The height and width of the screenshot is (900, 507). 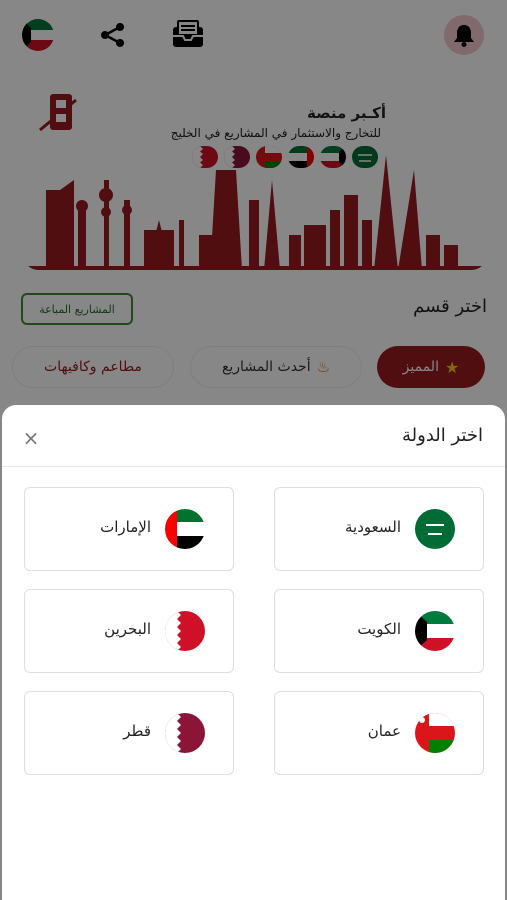 What do you see at coordinates (435, 631) in the screenshot?
I see `kuwait-flag-icon` at bounding box center [435, 631].